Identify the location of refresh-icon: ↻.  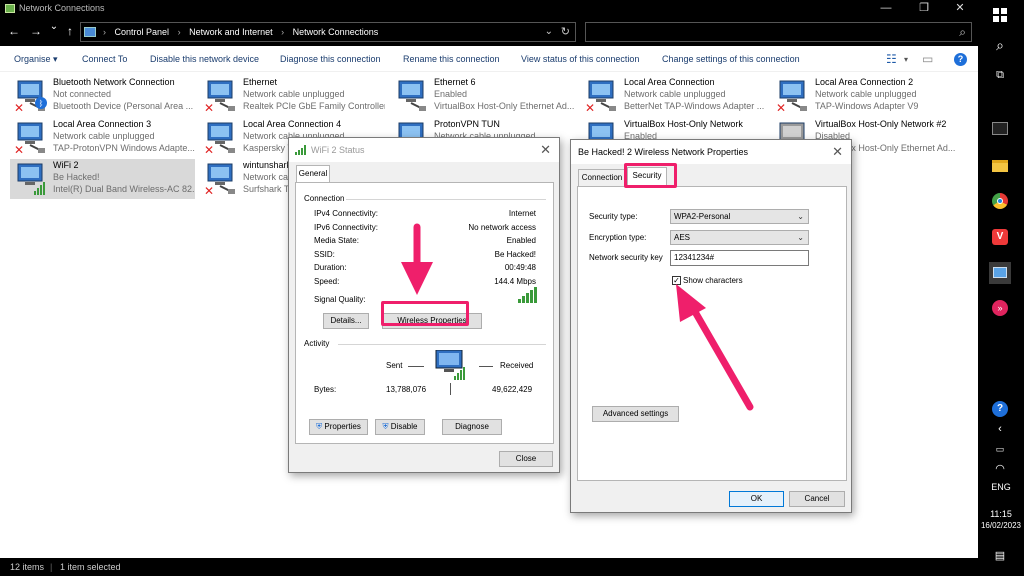
(565, 31).